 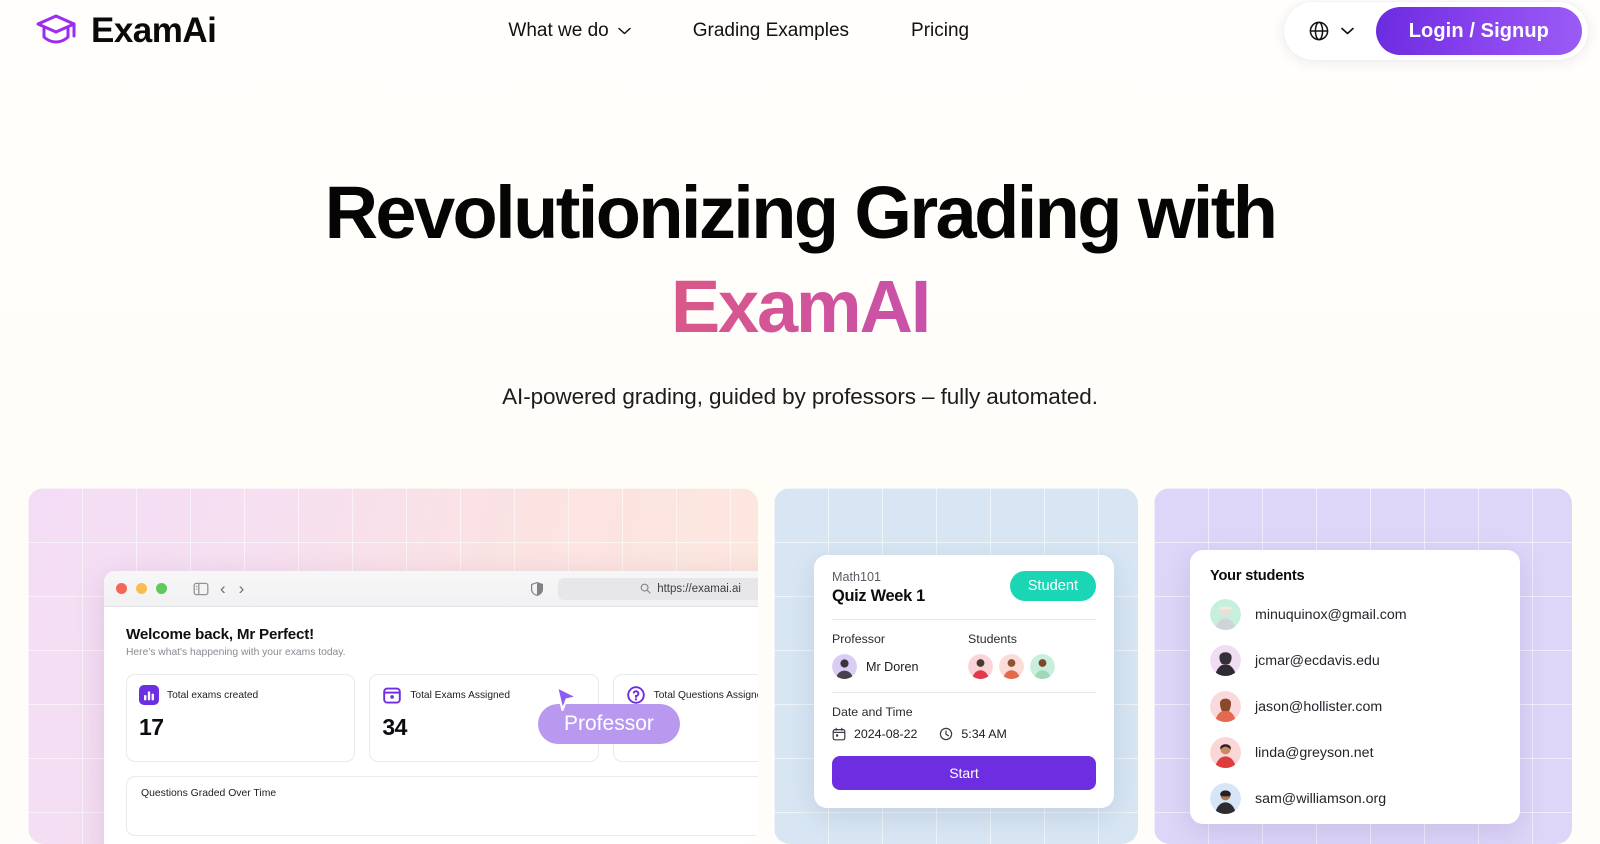 I want to click on student-email: jcmar@ecdavis.edu, so click(x=1317, y=660).